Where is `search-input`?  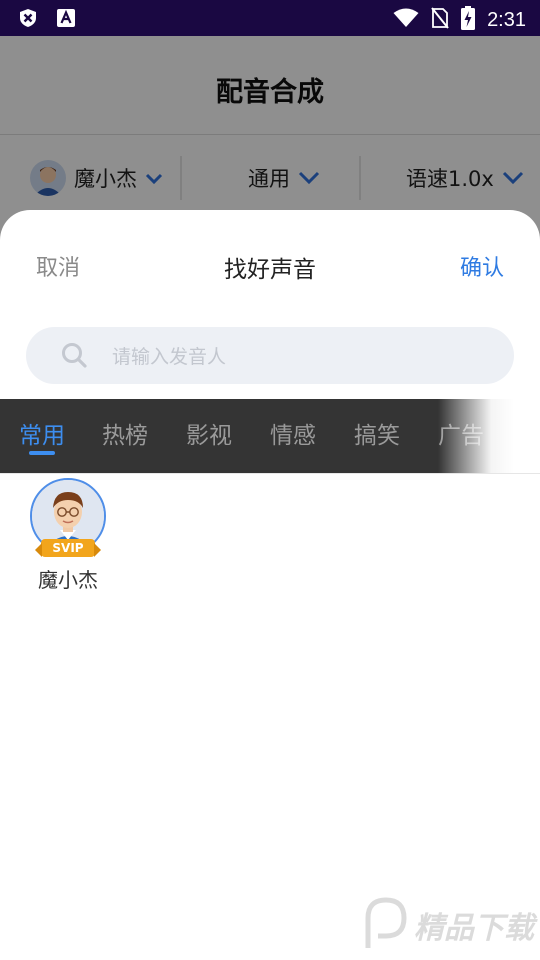
search-input is located at coordinates (302, 356).